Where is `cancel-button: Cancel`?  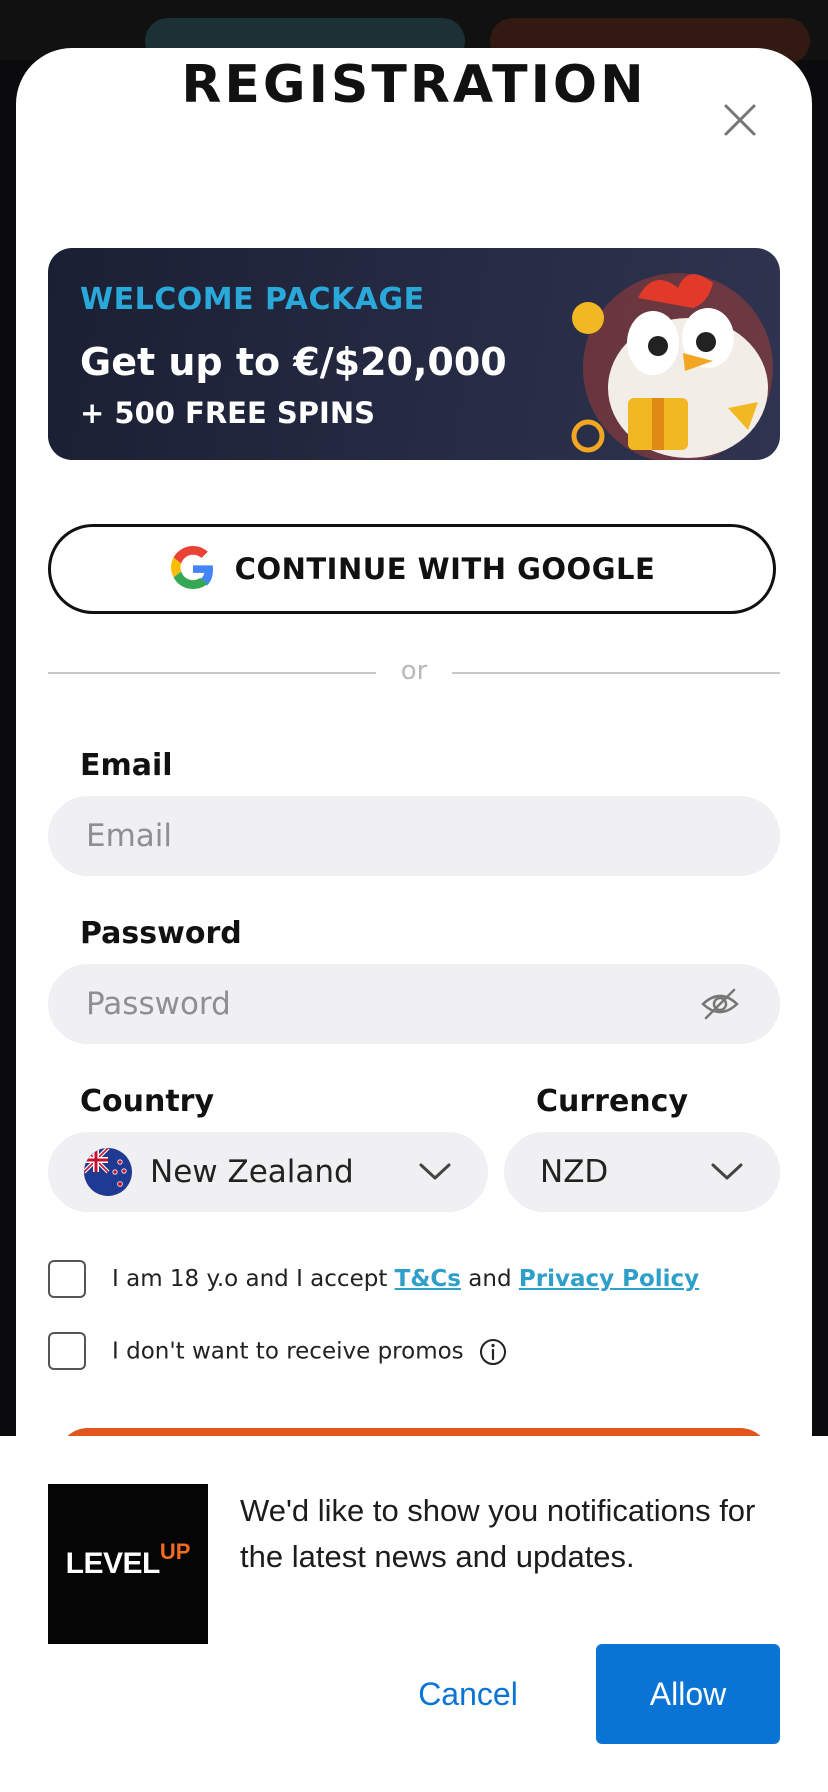 cancel-button: Cancel is located at coordinates (468, 1694).